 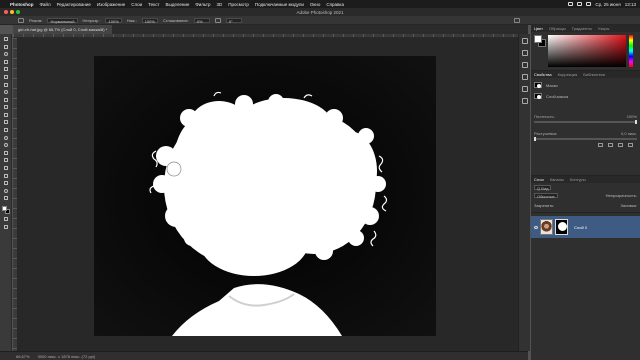 I want to click on feather-value: 0,0 пикс., so click(x=629, y=133).